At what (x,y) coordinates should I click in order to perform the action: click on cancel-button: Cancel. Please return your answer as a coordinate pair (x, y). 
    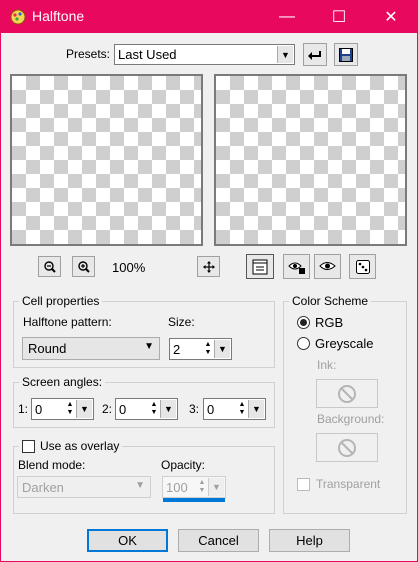
    Looking at the image, I should click on (218, 540).